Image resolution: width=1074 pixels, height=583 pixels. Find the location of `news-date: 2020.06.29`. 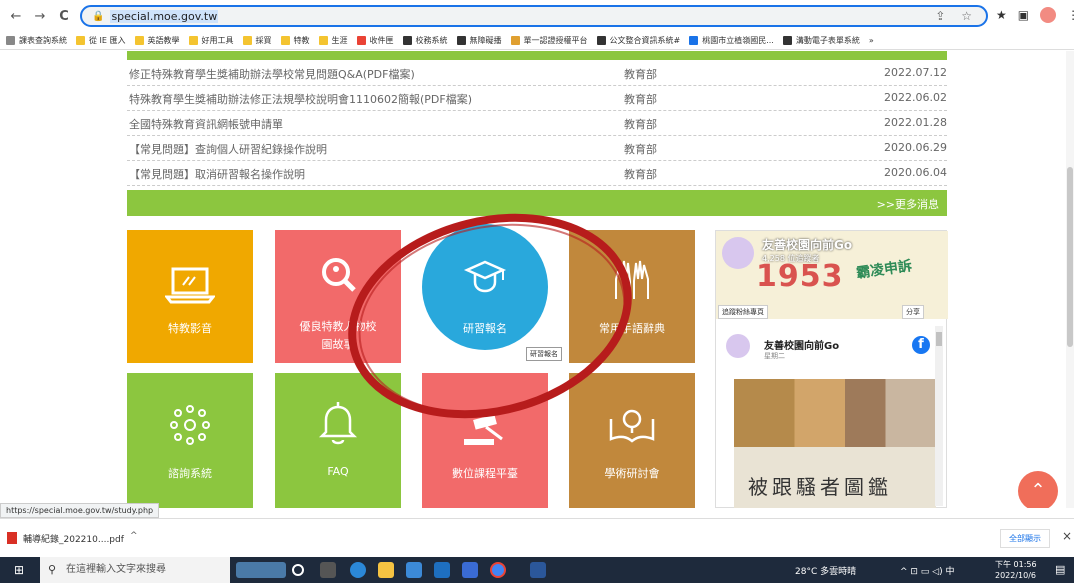

news-date: 2020.06.29 is located at coordinates (915, 147).